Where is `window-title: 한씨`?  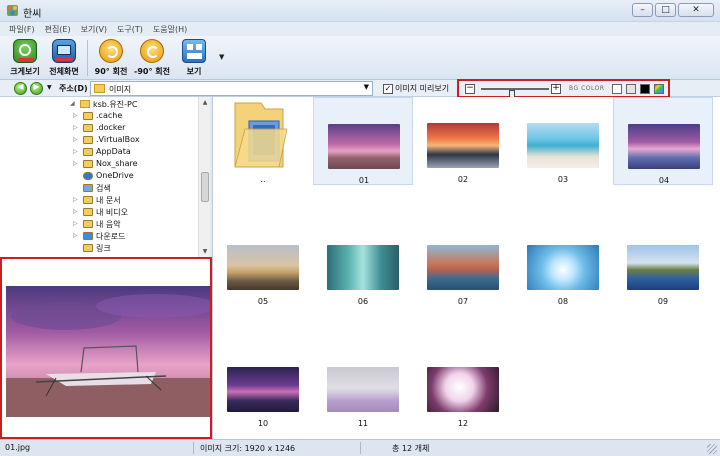
window-title: 한씨 is located at coordinates (32, 14).